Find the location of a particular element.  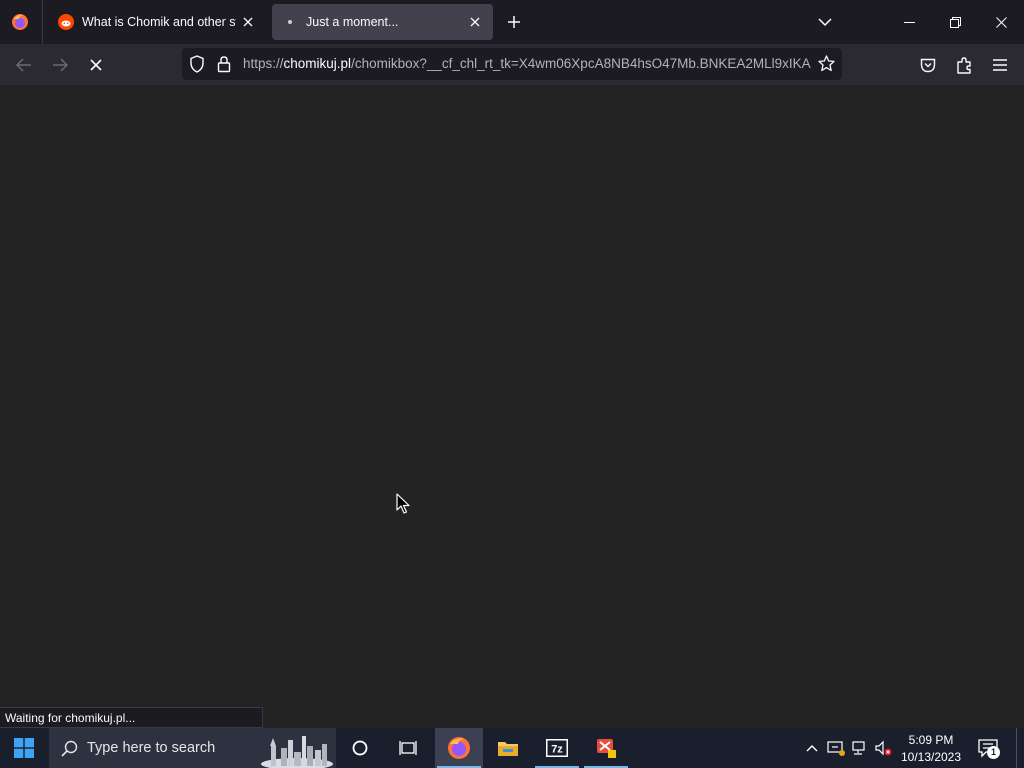

notification-center-button: 1 is located at coordinates (988, 748).